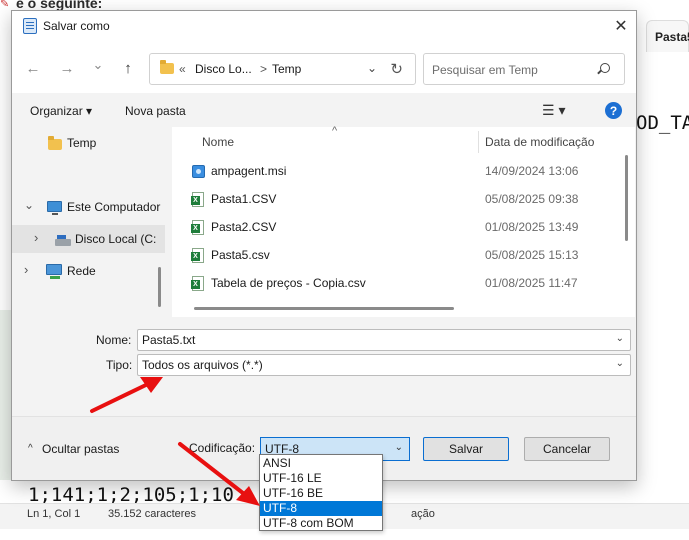  I want to click on file-date: 01/08/2025 11:47, so click(531, 283).